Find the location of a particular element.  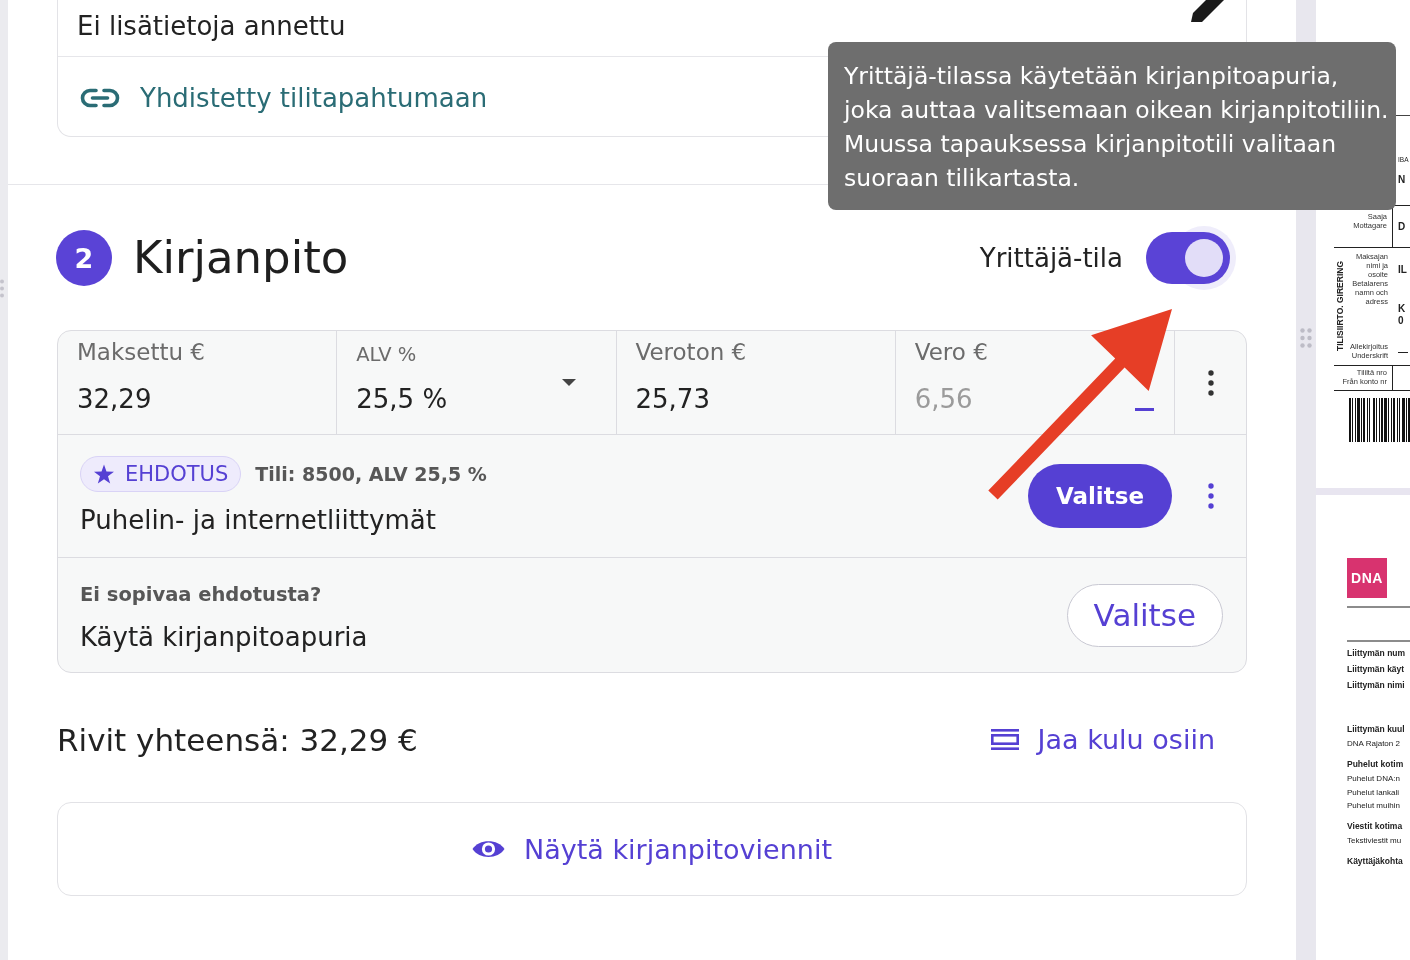

note-text: Ei lisätietoja annettu is located at coordinates (211, 26).